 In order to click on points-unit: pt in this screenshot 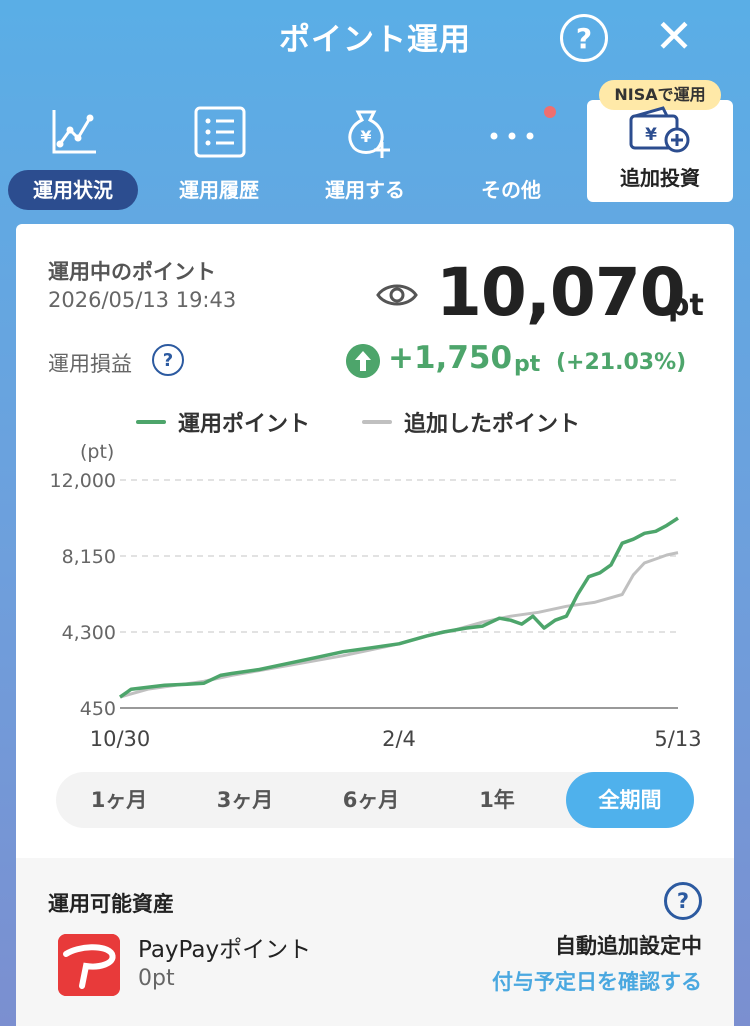, I will do `click(686, 305)`.